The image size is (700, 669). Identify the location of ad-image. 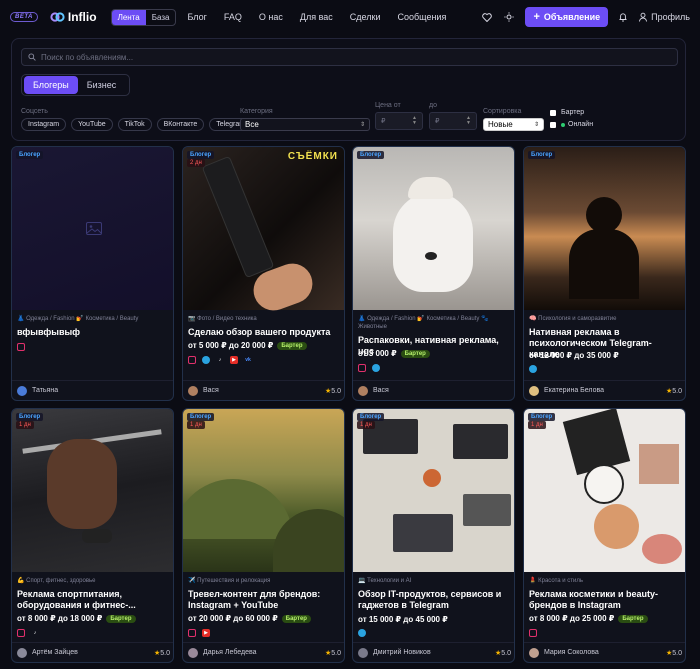
(604, 490).